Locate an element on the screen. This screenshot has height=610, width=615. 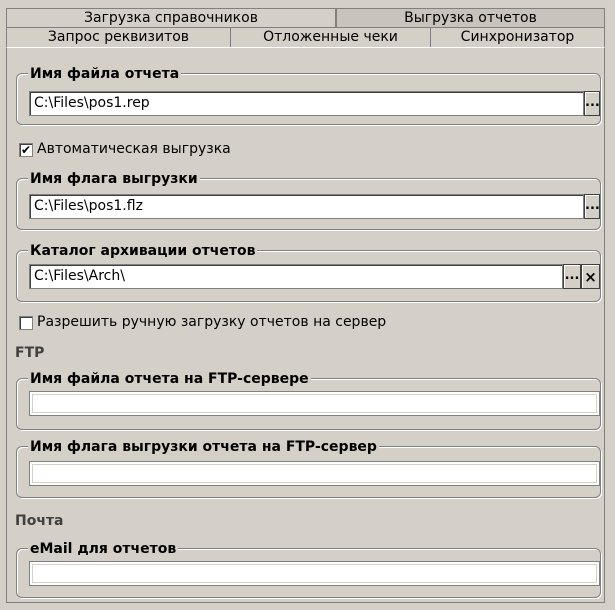
ftp-report-file-input is located at coordinates (314, 403).